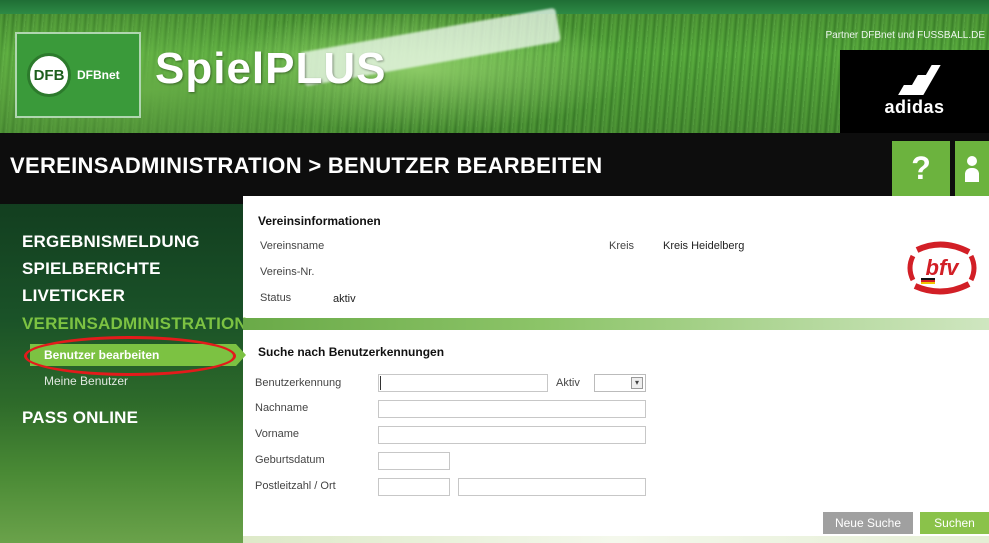  What do you see at coordinates (919, 80) in the screenshot?
I see `adidas-stripes-icon` at bounding box center [919, 80].